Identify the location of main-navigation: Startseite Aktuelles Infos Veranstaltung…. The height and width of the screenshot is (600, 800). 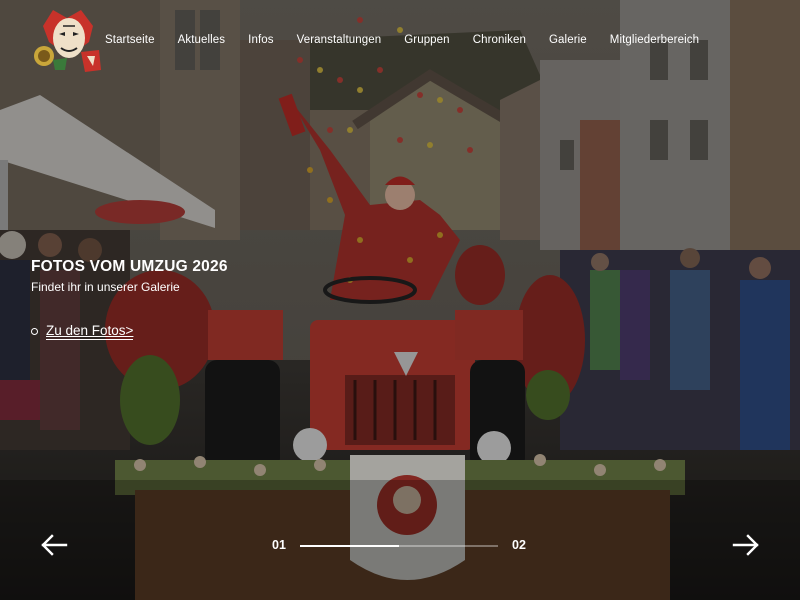
(402, 40).